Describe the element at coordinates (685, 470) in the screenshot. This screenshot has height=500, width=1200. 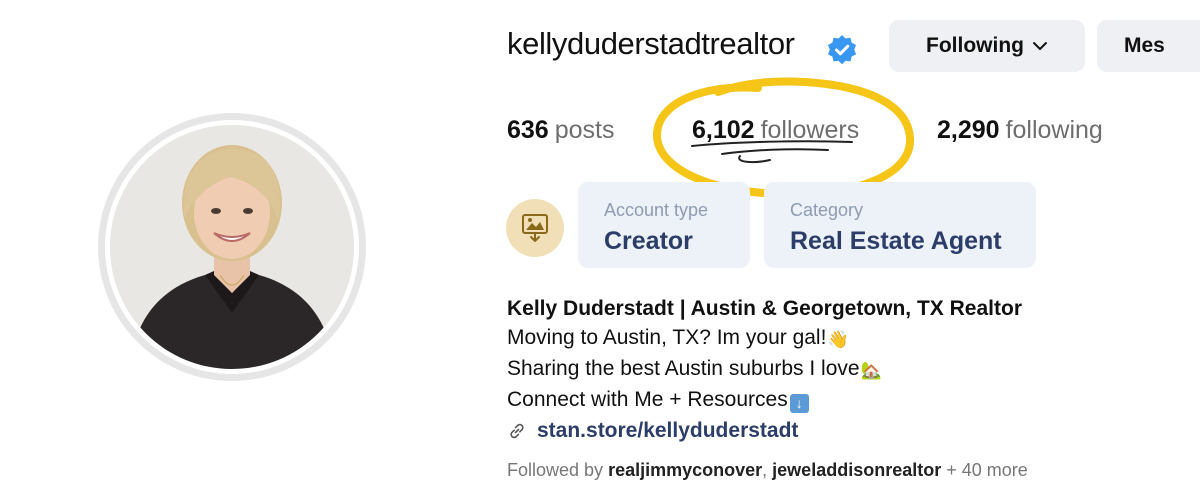
I see `followed-by-user-1: realjimmyconover` at that location.